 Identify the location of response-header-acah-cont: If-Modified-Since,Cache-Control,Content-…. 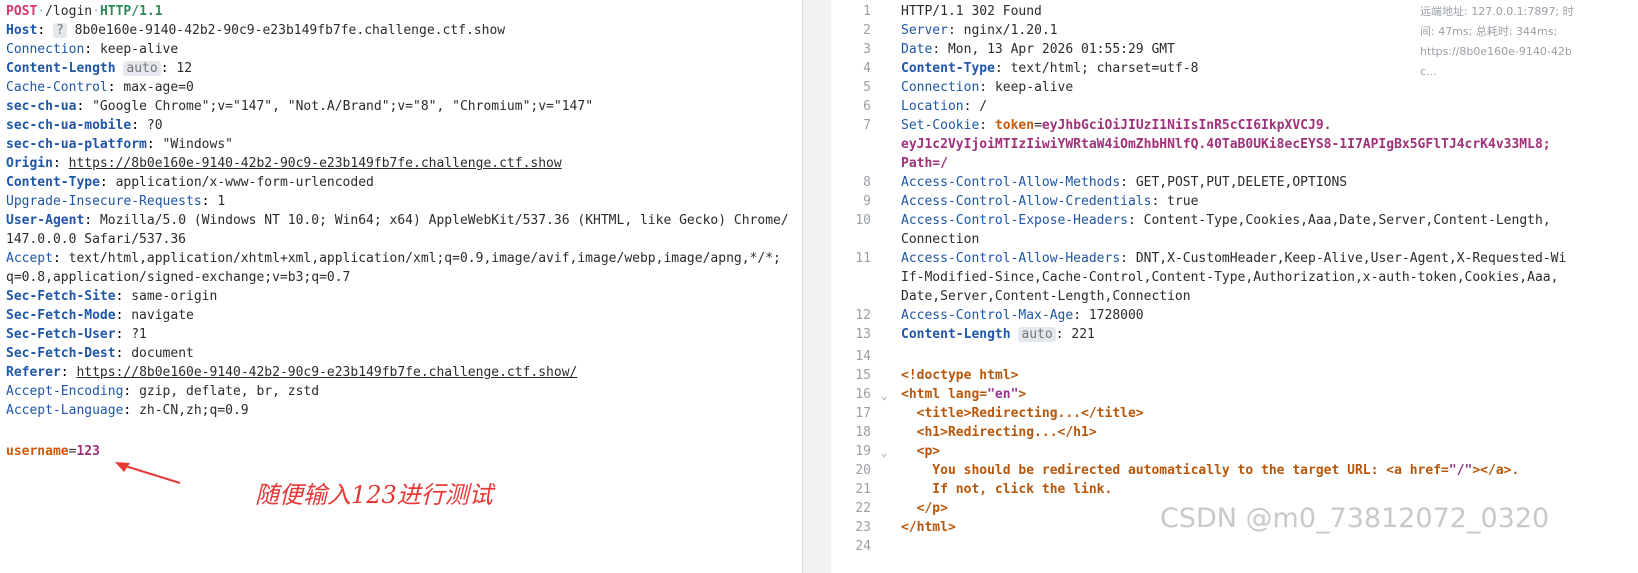
(1230, 277).